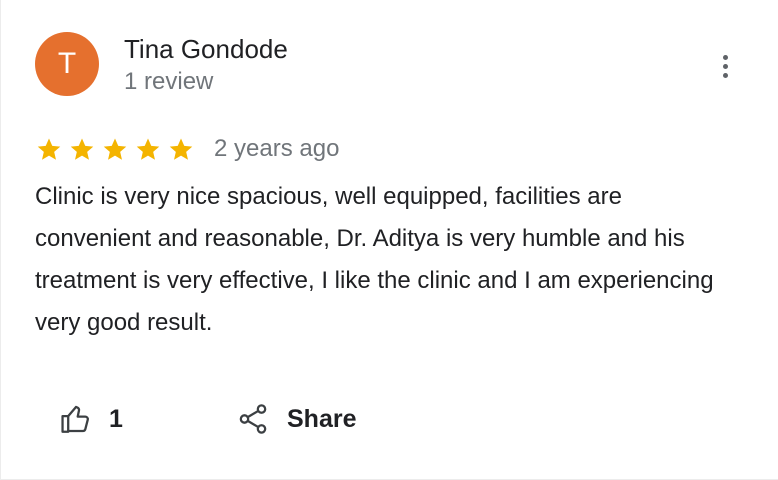 This screenshot has width=778, height=480. I want to click on rating-row: 2 years ago, so click(187, 149).